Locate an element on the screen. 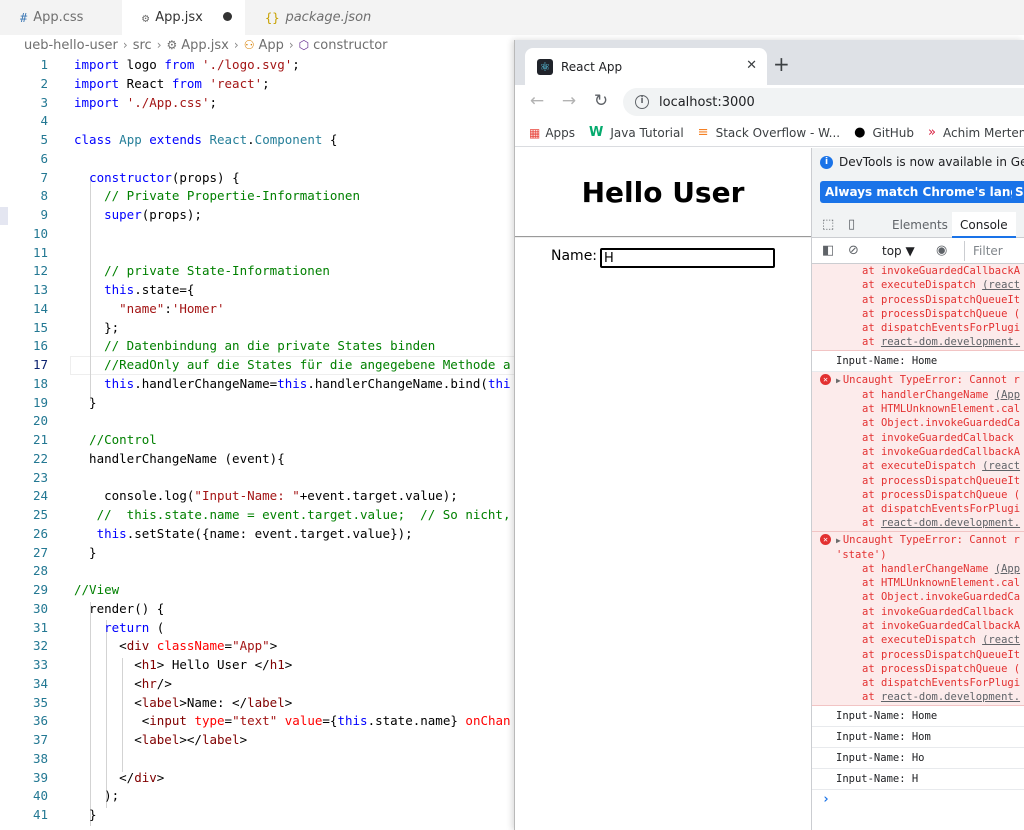  back-arrow-icon: ← is located at coordinates (537, 101).